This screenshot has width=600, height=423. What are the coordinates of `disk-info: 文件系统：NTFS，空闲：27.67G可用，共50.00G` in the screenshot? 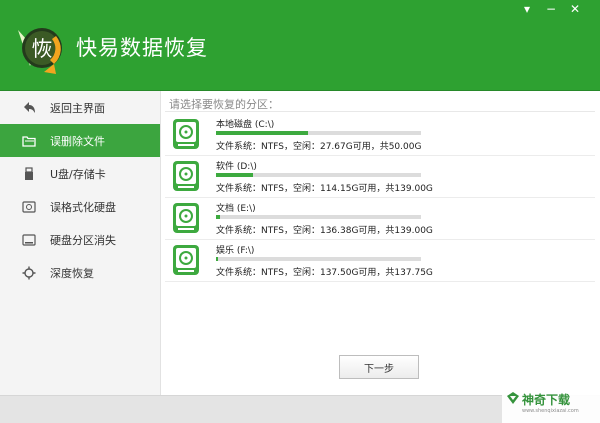 It's located at (319, 147).